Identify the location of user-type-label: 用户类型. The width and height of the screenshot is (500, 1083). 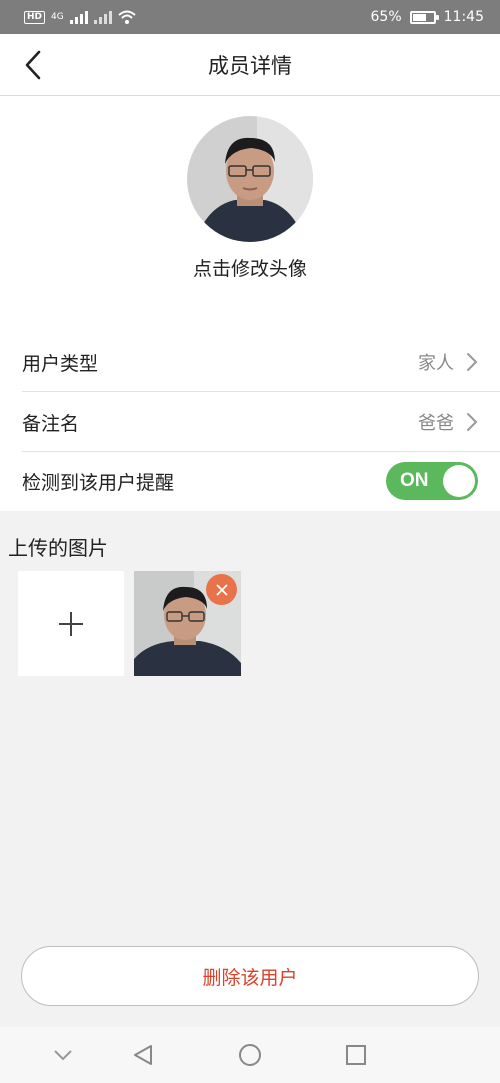
(60, 363).